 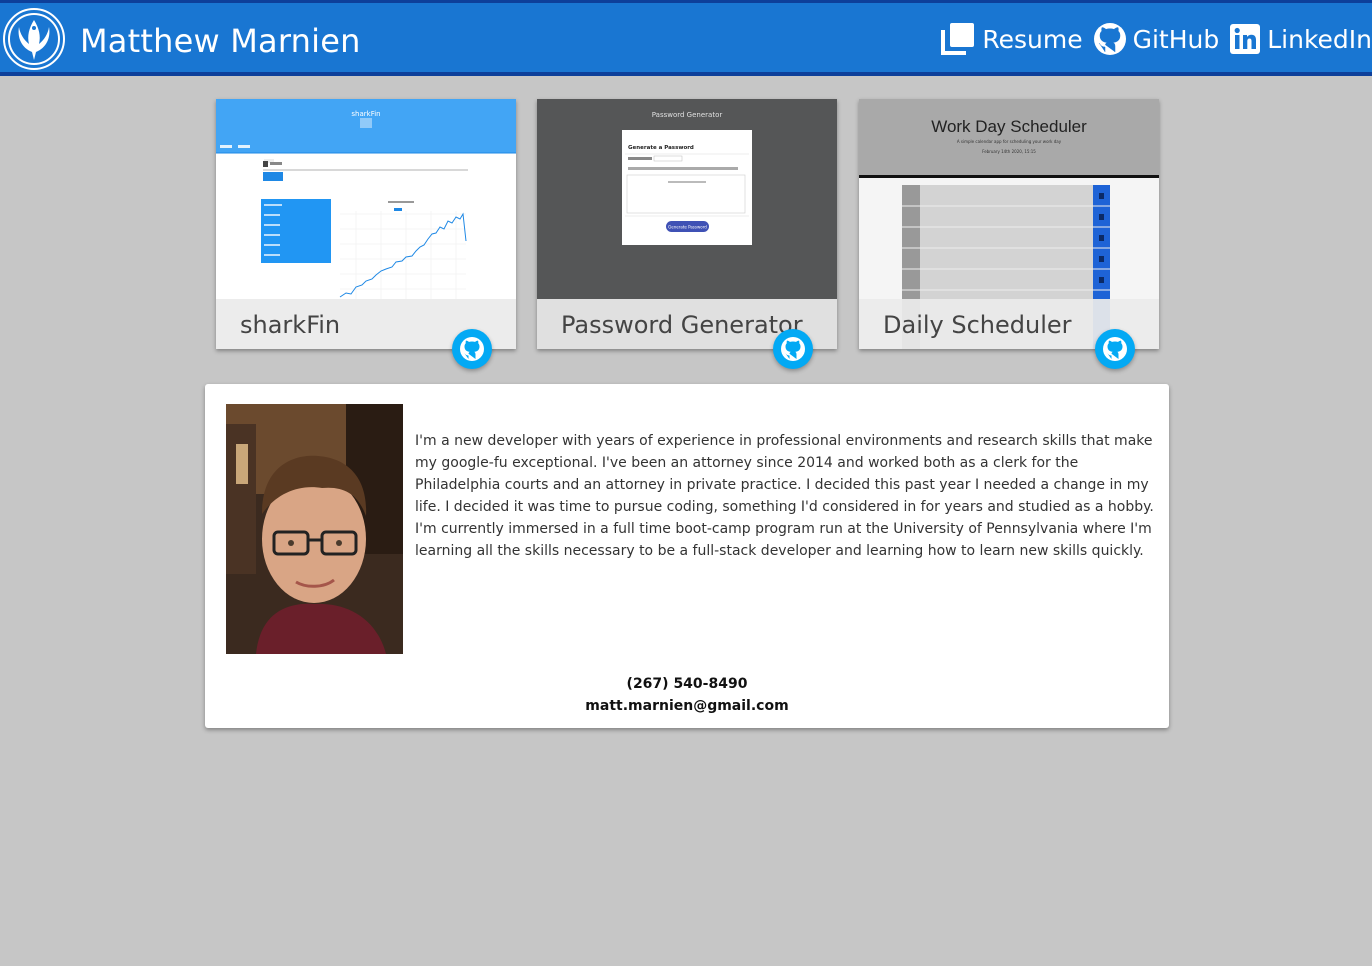 I want to click on site-title: Matthew Marnien, so click(x=220, y=41).